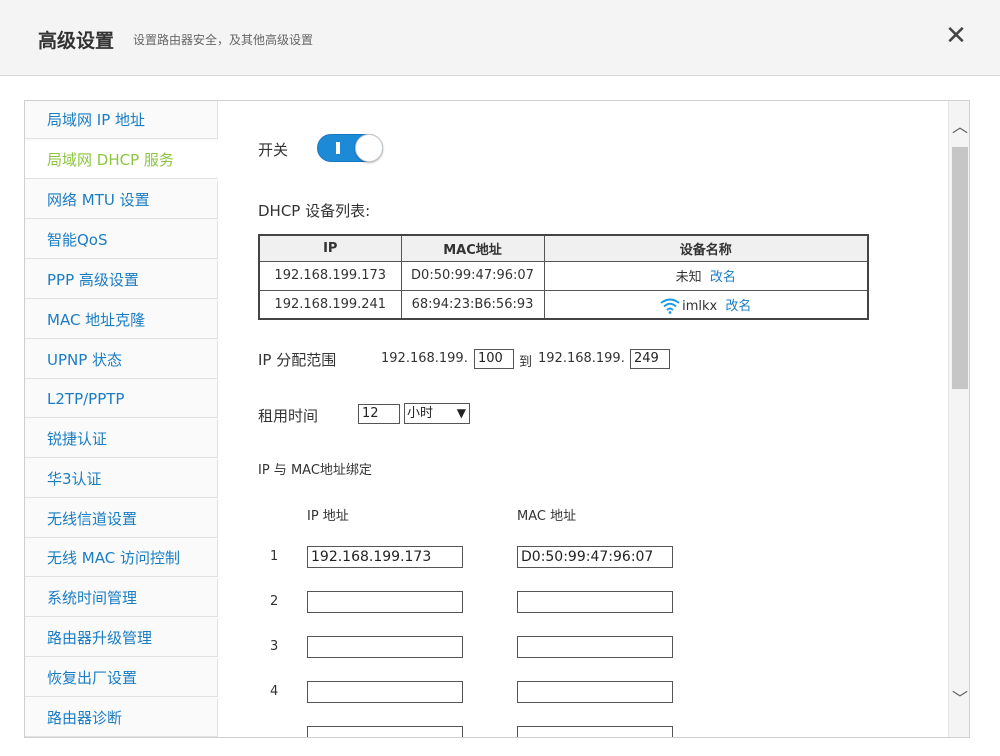  What do you see at coordinates (650, 359) in the screenshot?
I see `ip-range-end-input: 249` at bounding box center [650, 359].